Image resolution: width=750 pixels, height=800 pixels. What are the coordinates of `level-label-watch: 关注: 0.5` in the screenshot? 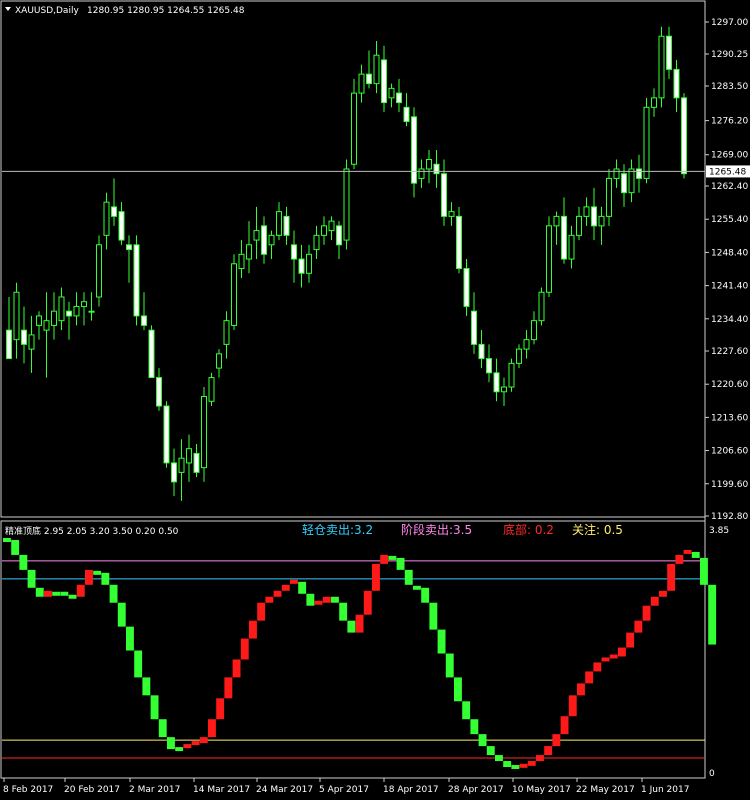 It's located at (597, 529).